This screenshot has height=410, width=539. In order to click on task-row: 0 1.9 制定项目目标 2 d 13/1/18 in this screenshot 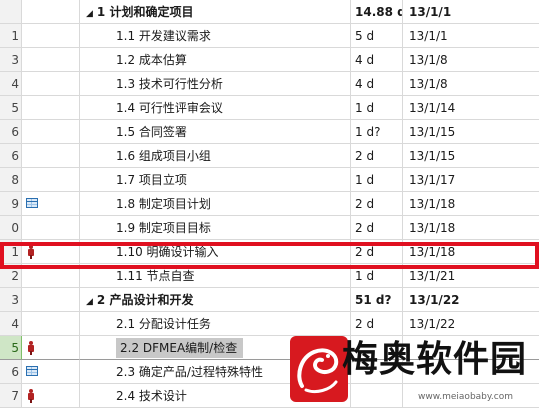, I will do `click(269, 228)`.